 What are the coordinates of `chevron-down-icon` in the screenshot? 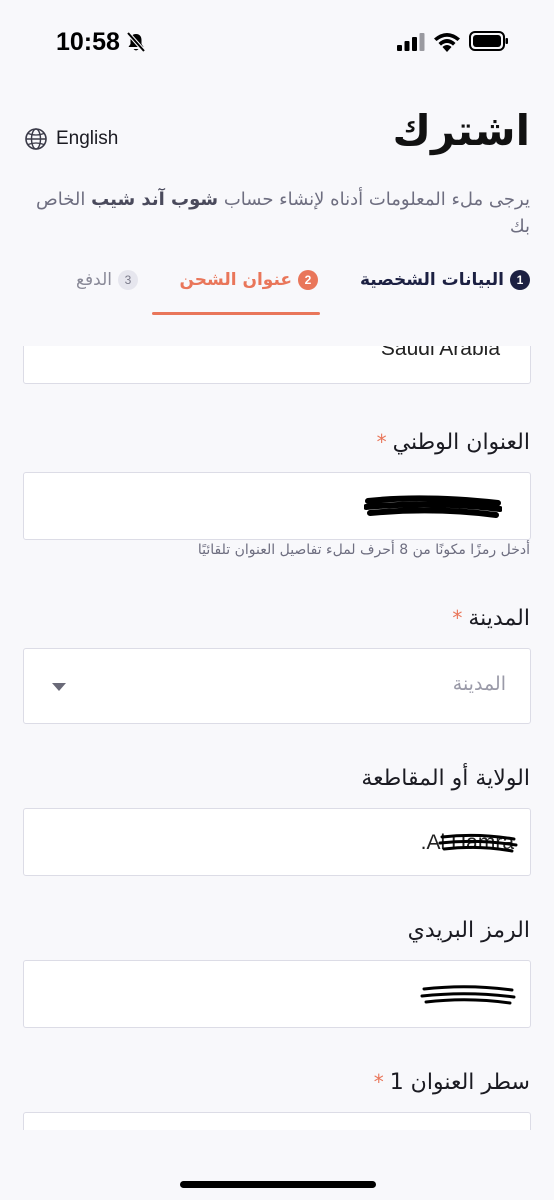 It's located at (59, 687).